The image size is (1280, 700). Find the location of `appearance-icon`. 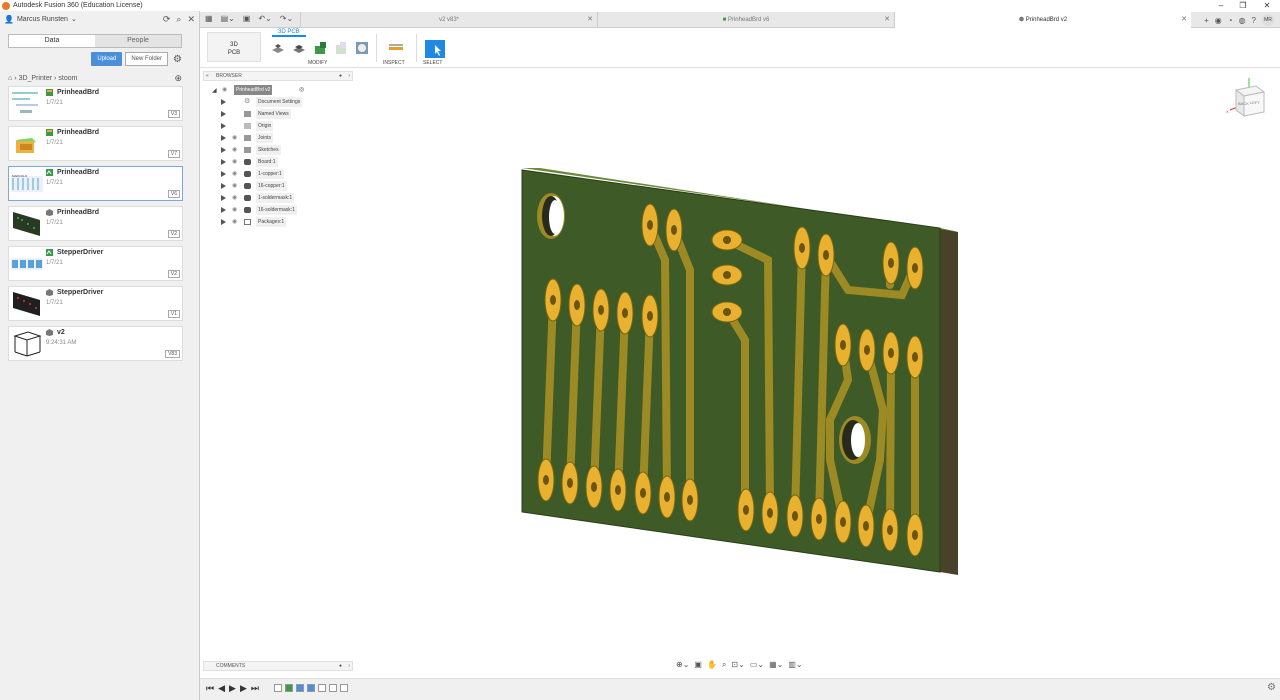

appearance-icon is located at coordinates (341, 48).